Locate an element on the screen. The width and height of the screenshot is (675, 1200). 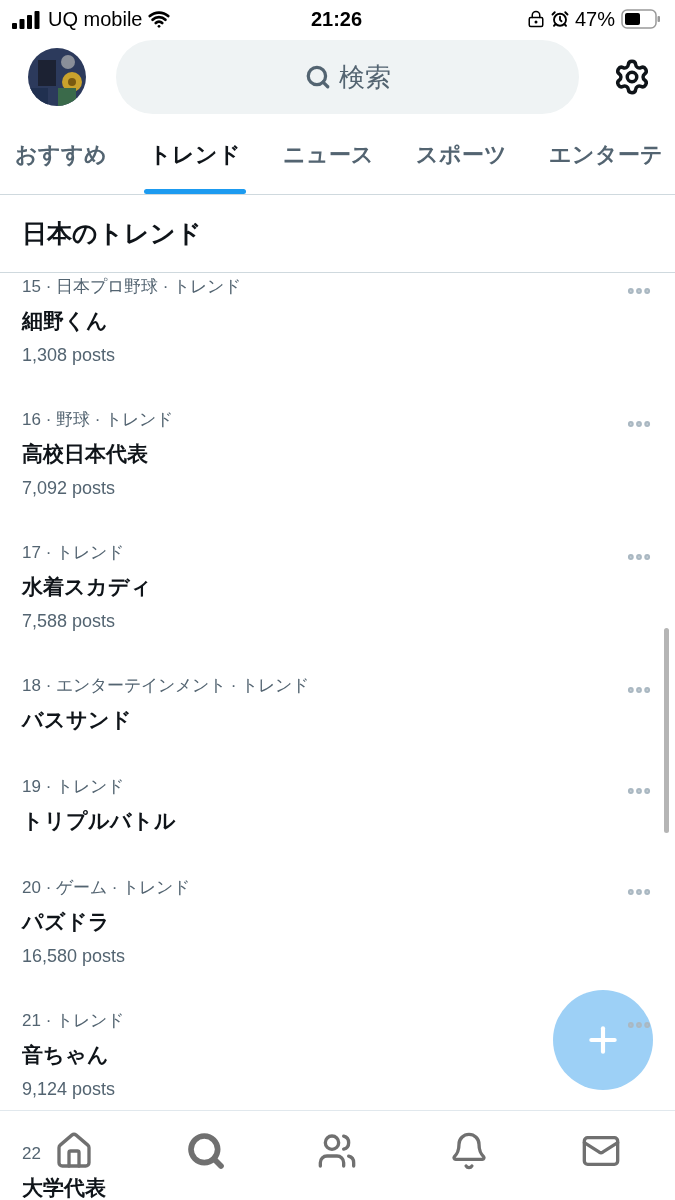
trend-meta: 21 · トレンド is located at coordinates (73, 1021).